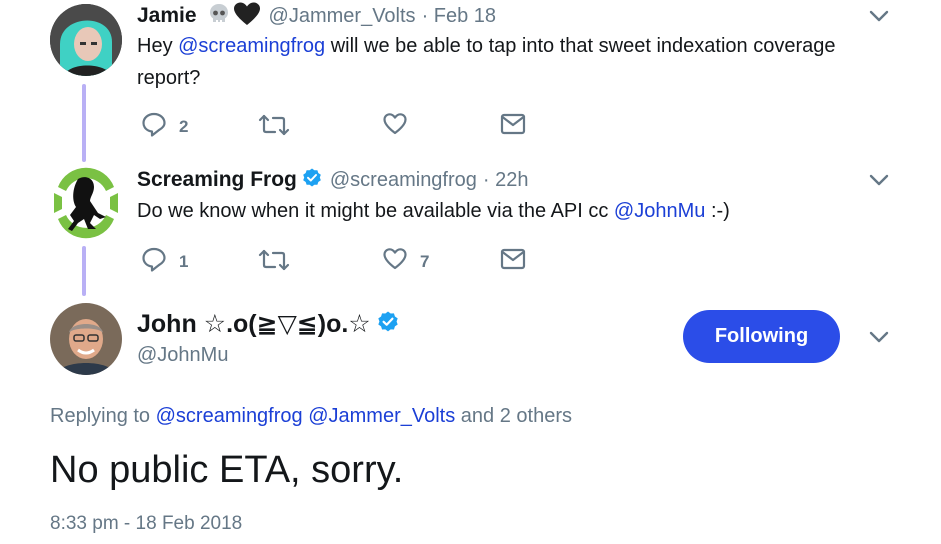 The width and height of the screenshot is (941, 544). I want to click on author-name: Jamie, so click(167, 16).